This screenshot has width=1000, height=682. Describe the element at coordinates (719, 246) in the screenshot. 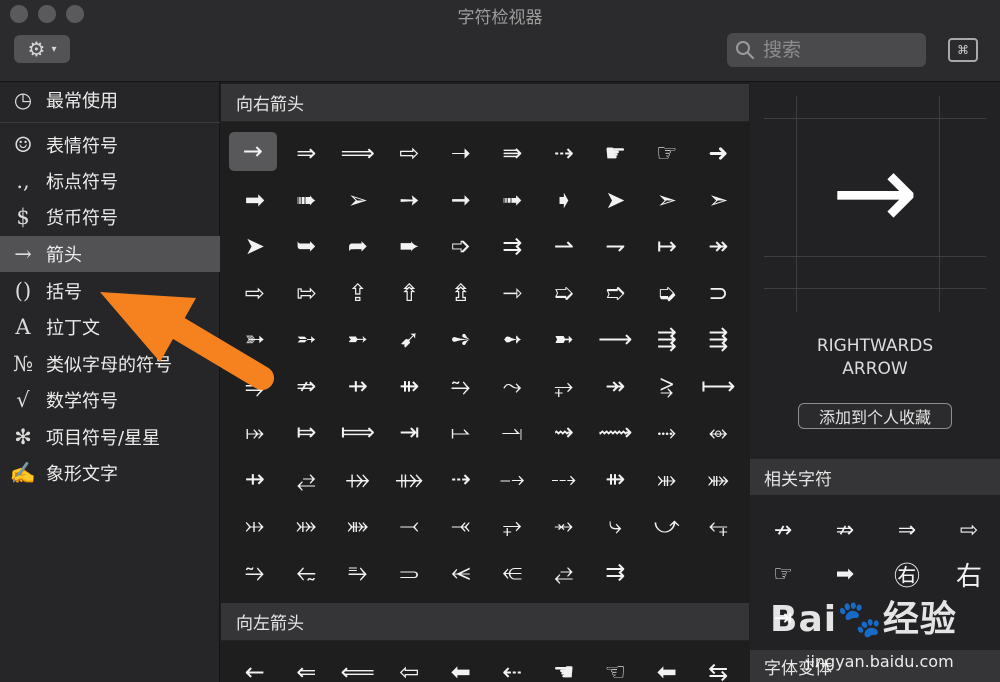

I see `right-arrow-cell: ↠` at that location.